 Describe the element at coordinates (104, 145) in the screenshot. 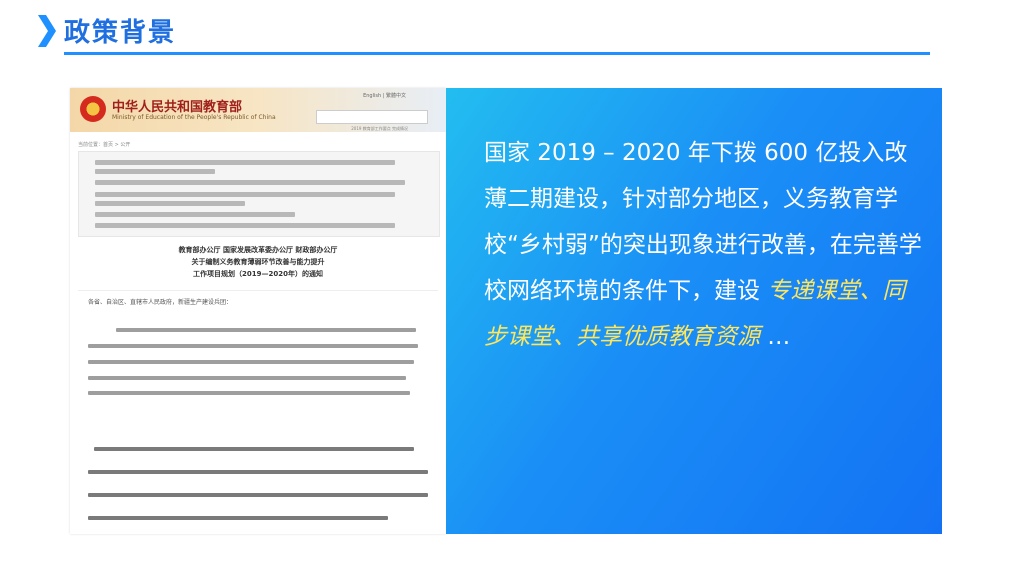

I see `breadcrumb: 当前位置：首页 > 公开` at that location.